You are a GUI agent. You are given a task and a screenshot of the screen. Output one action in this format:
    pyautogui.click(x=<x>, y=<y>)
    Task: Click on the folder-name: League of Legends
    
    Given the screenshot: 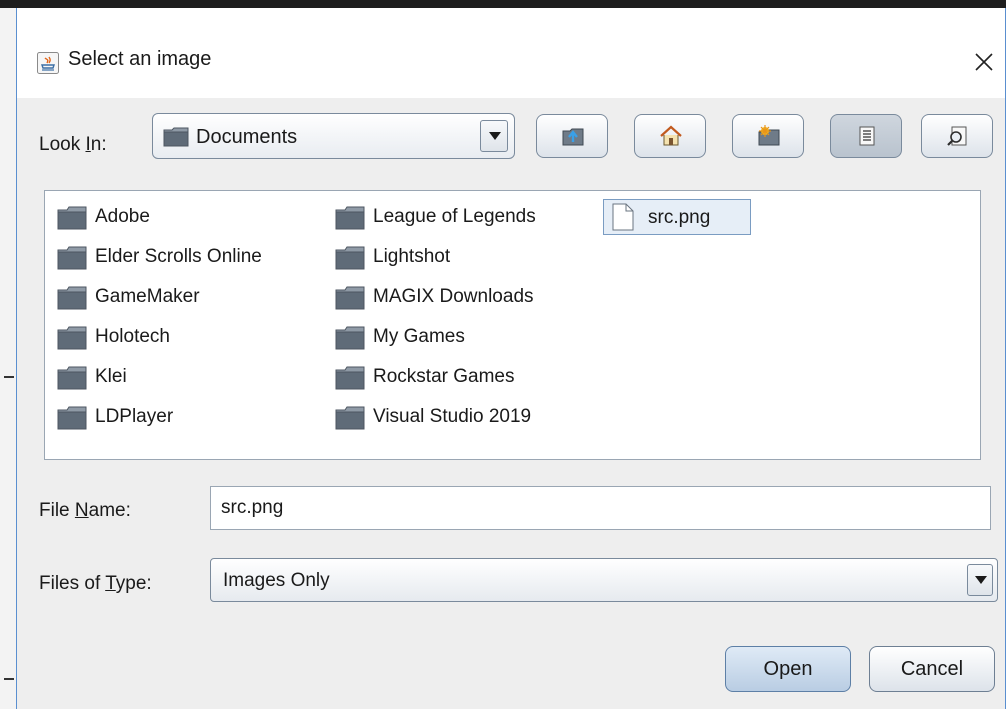 What is the action you would take?
    pyautogui.click(x=454, y=216)
    